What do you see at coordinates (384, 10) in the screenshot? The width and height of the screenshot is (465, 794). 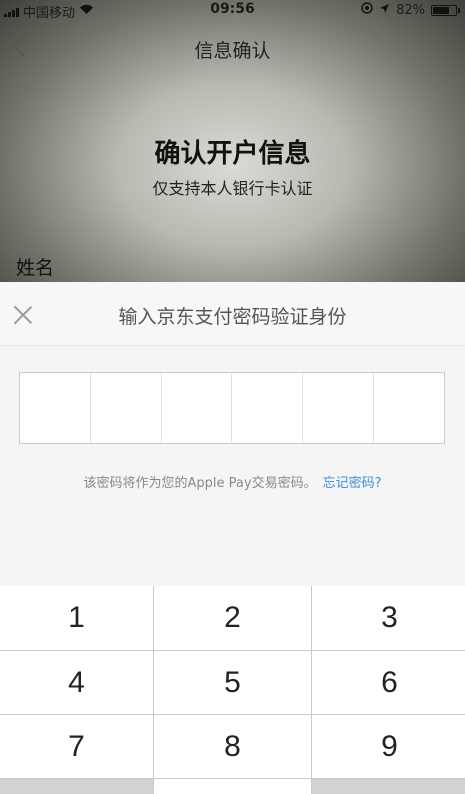 I see `location-icon` at bounding box center [384, 10].